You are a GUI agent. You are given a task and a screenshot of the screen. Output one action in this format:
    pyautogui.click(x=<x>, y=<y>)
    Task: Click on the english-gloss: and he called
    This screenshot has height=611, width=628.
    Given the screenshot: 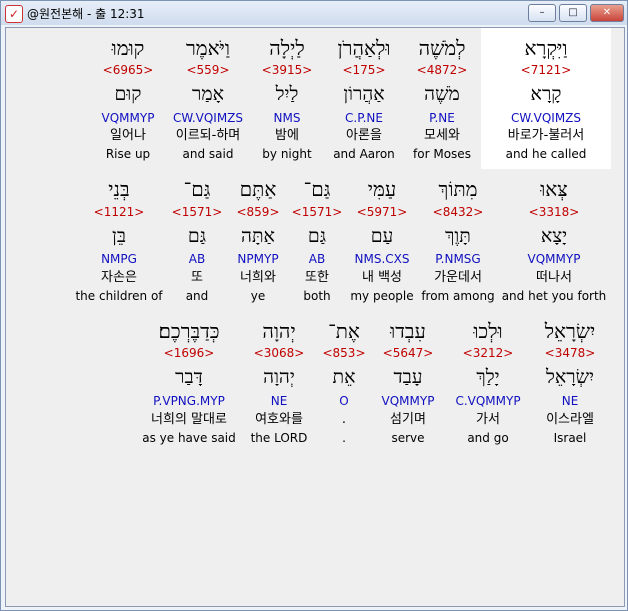 What is the action you would take?
    pyautogui.click(x=546, y=154)
    